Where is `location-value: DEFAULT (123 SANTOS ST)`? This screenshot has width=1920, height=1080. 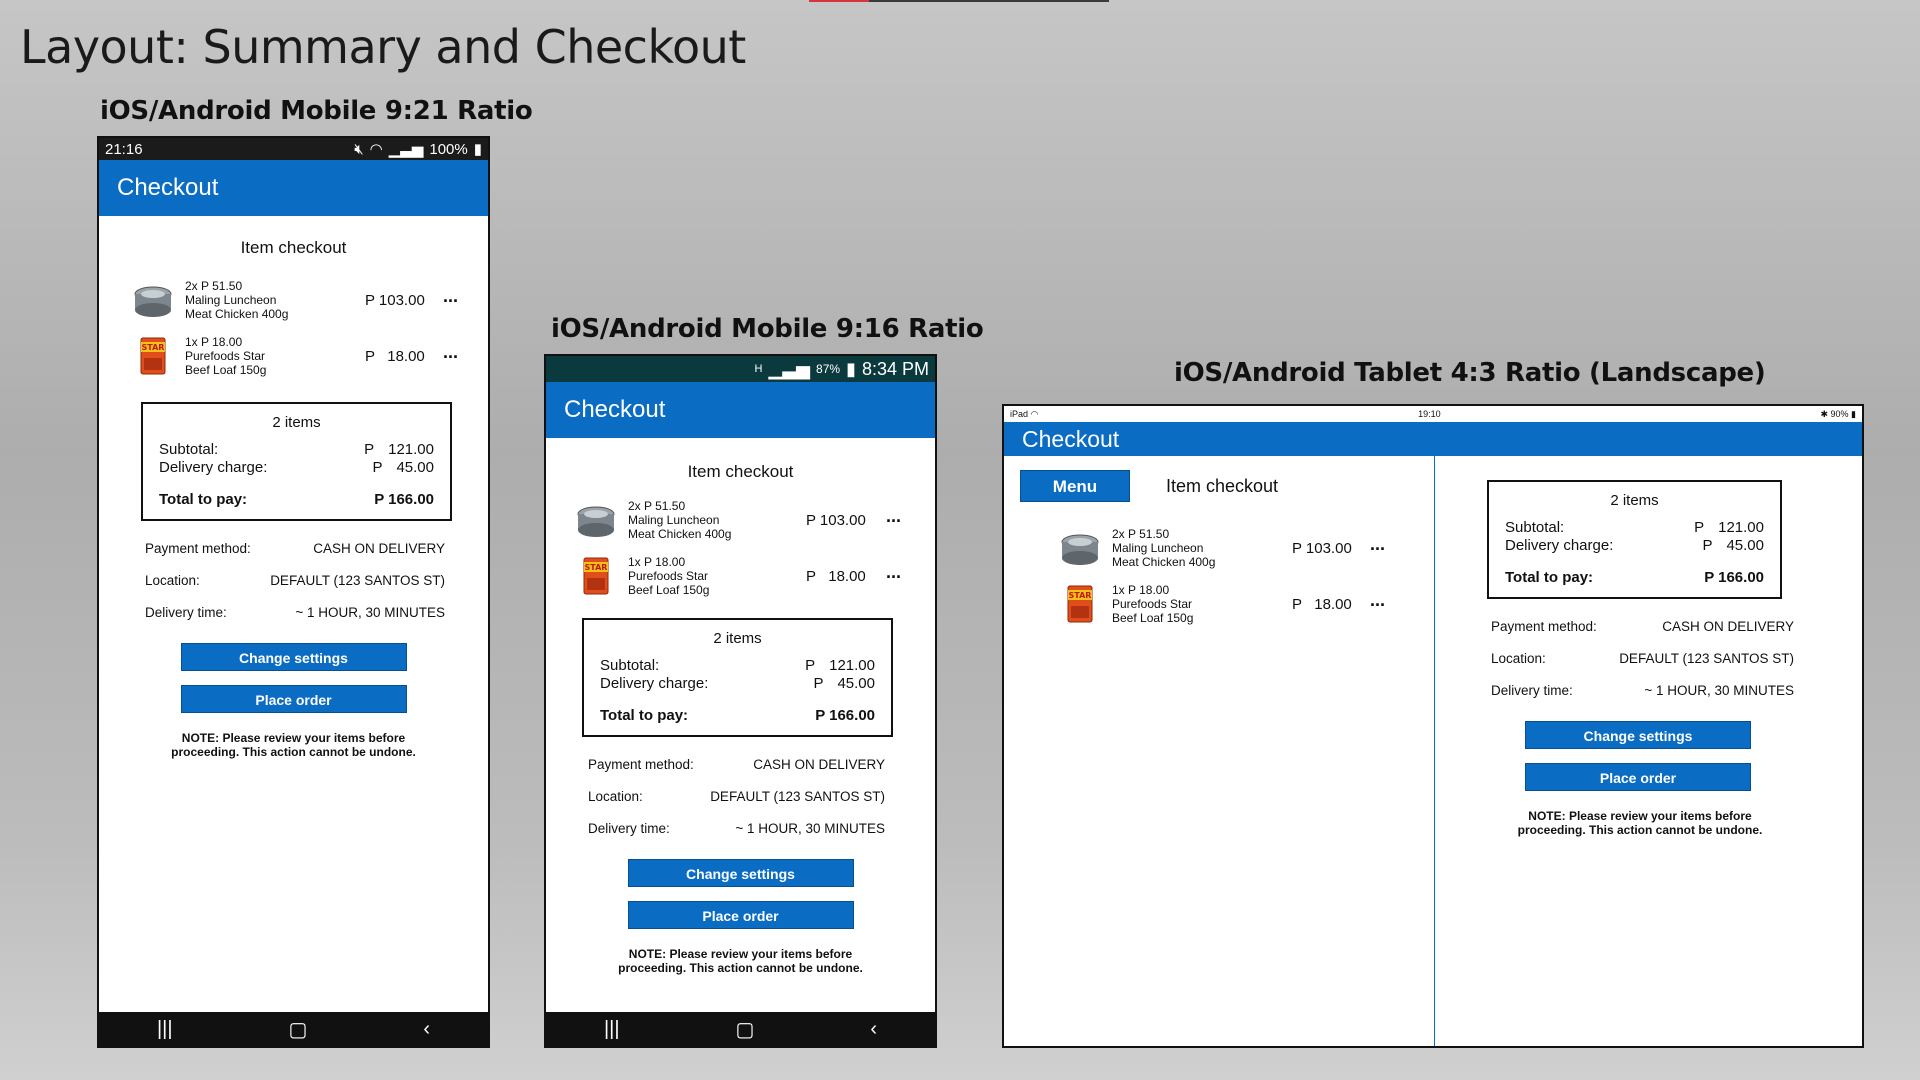
location-value: DEFAULT (123 SANTOS ST) is located at coordinates (797, 796).